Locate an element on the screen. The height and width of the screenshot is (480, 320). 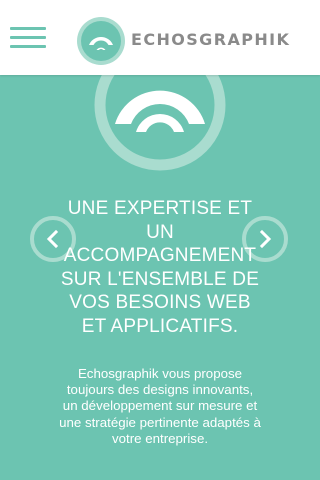
hamburger-menu-icon is located at coordinates (28, 38).